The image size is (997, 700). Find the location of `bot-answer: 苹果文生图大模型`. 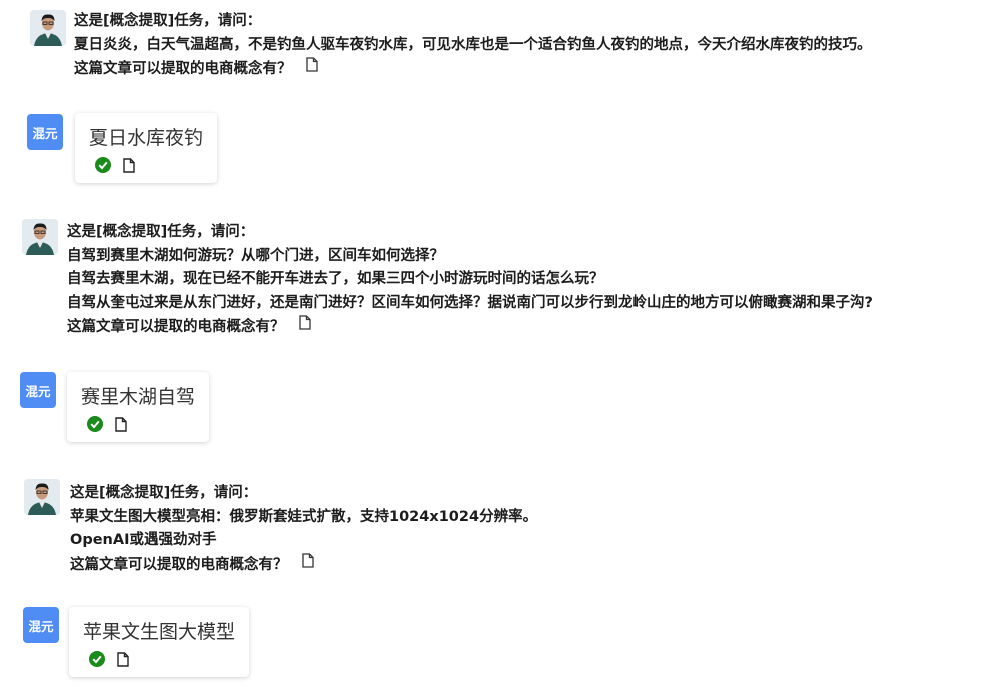

bot-answer: 苹果文生图大模型 is located at coordinates (159, 632).